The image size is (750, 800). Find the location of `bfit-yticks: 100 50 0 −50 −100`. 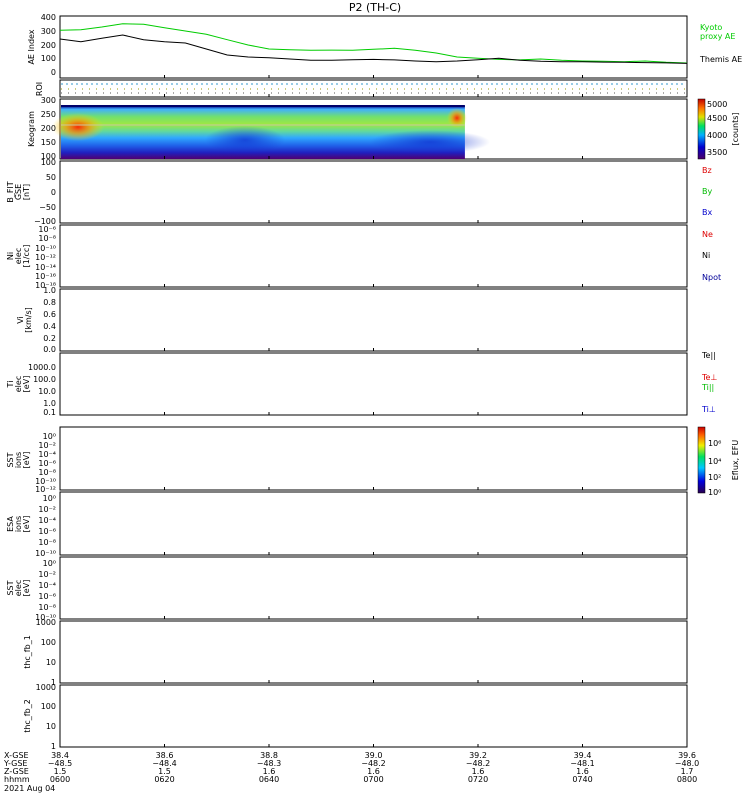

bfit-yticks: 100 50 0 −50 −100 is located at coordinates (45, 192).